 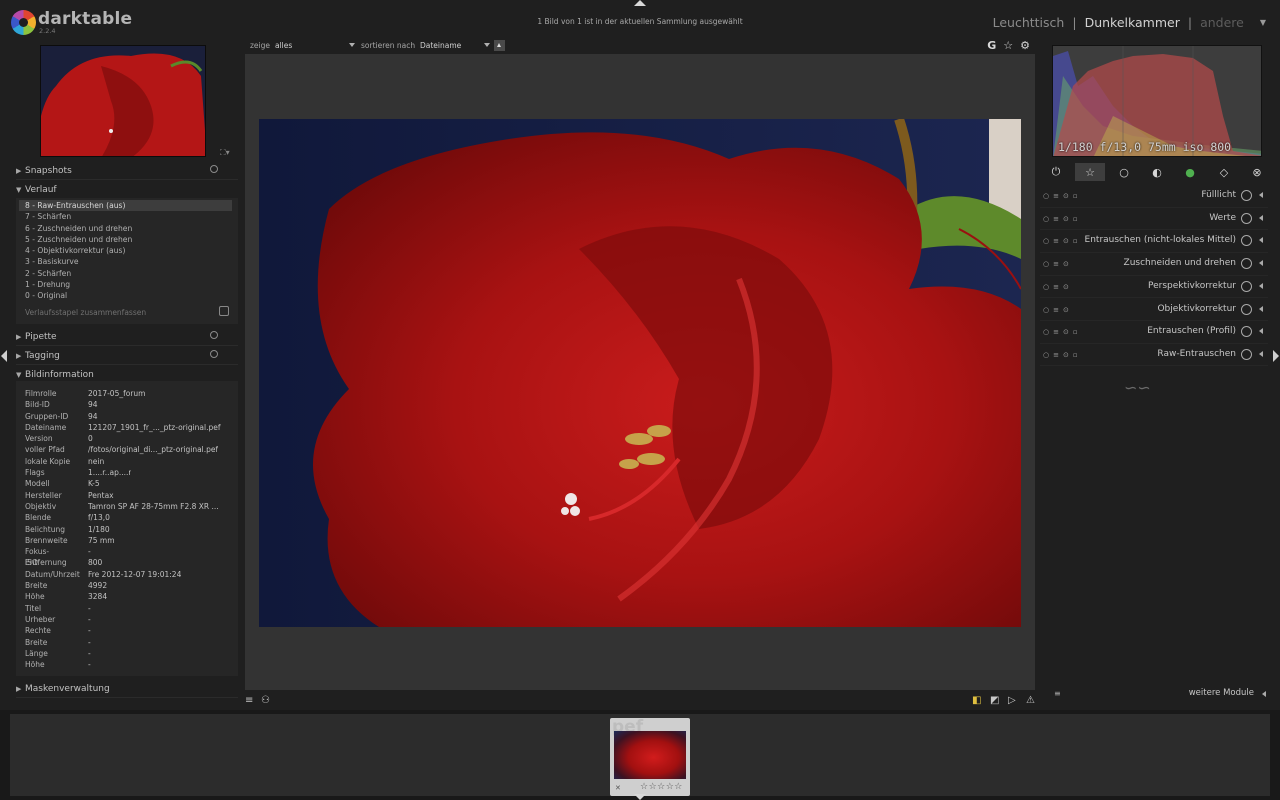 What do you see at coordinates (661, 787) in the screenshot?
I see `rating-stars: ☆☆☆☆☆` at bounding box center [661, 787].